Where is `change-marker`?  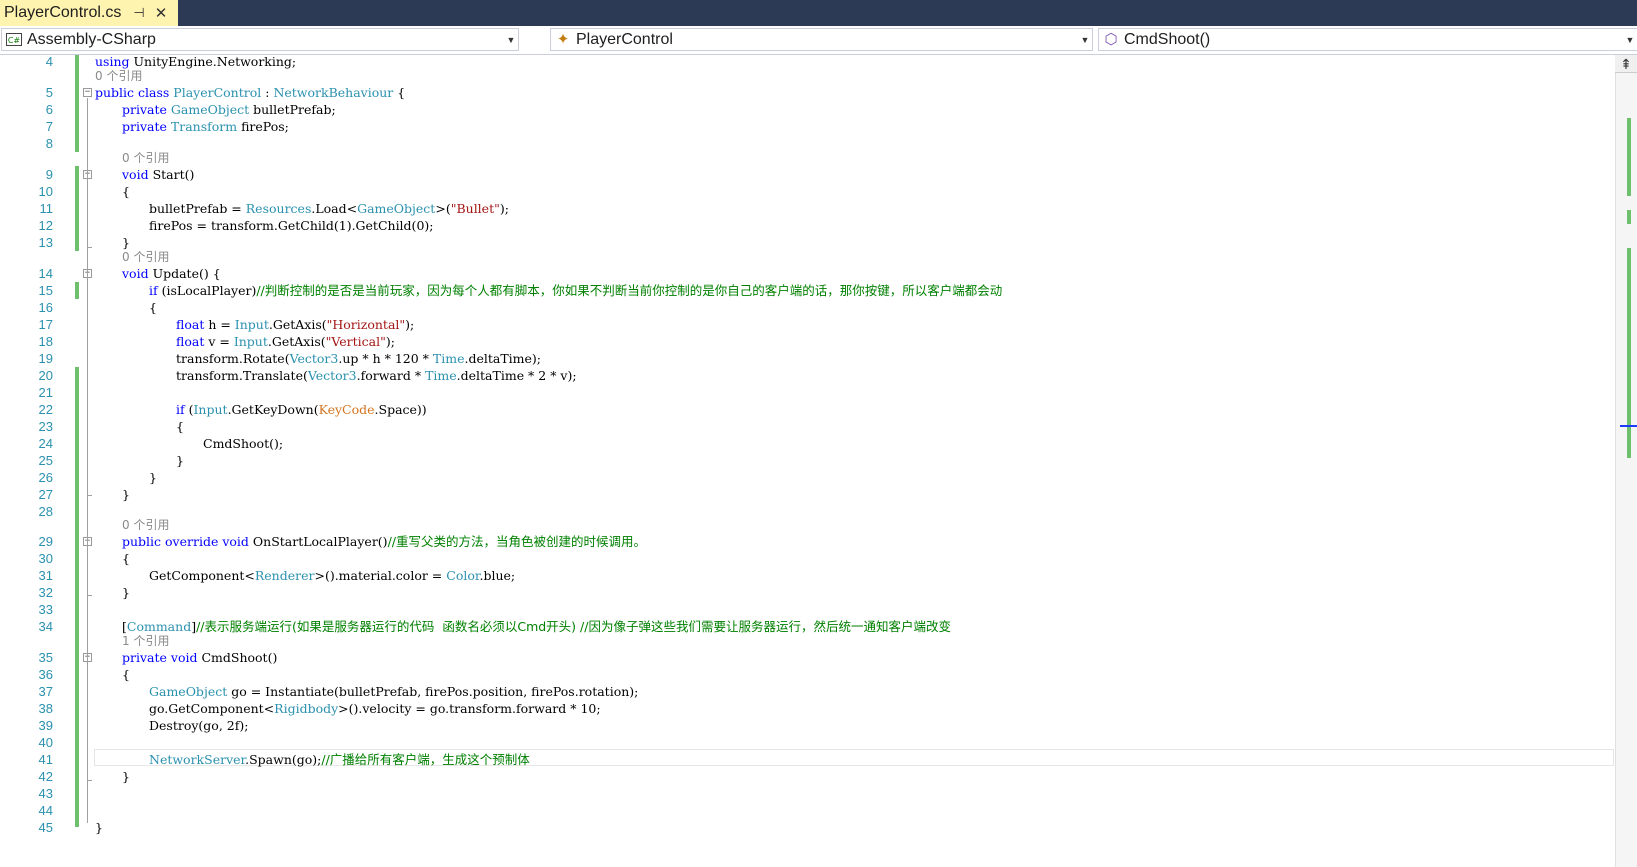
change-marker is located at coordinates (77, 103).